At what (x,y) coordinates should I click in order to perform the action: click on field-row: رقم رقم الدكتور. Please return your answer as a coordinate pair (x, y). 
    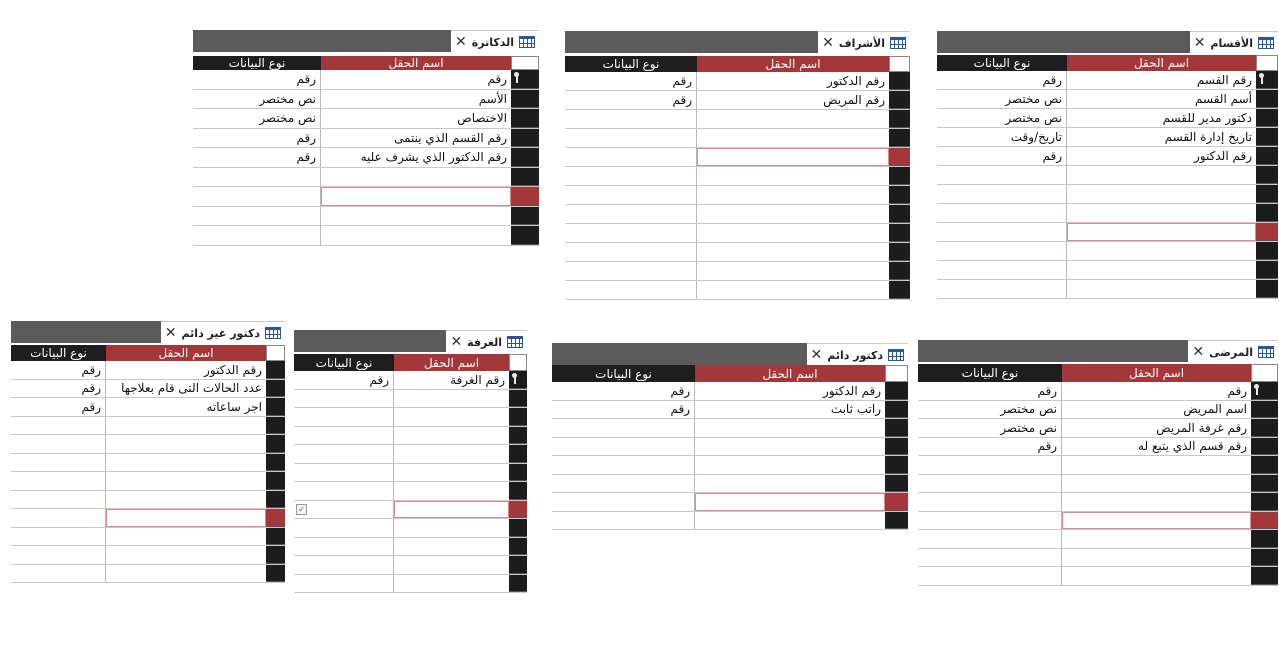
    Looking at the image, I should click on (148, 370).